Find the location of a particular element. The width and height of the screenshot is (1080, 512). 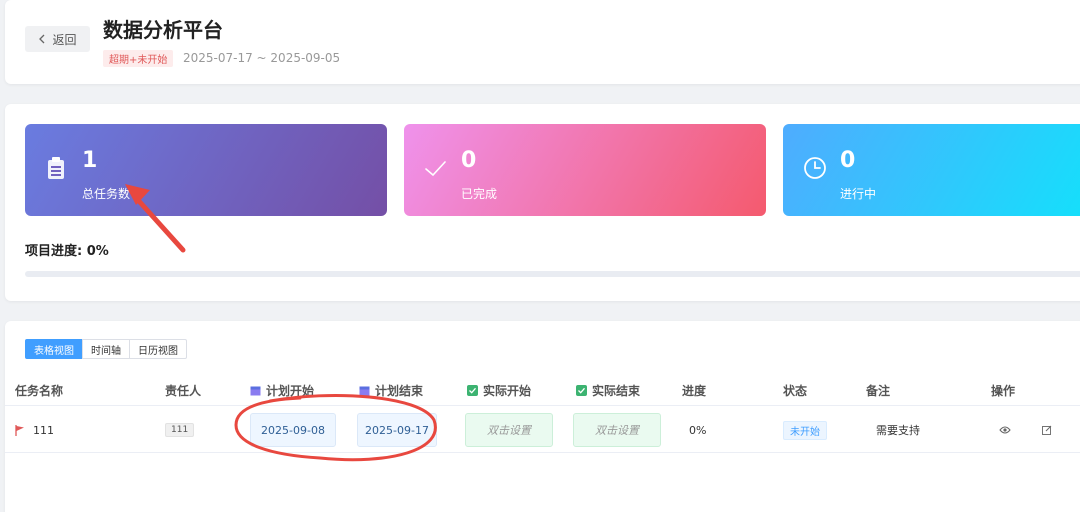

stat-label: 已完成 is located at coordinates (479, 194).